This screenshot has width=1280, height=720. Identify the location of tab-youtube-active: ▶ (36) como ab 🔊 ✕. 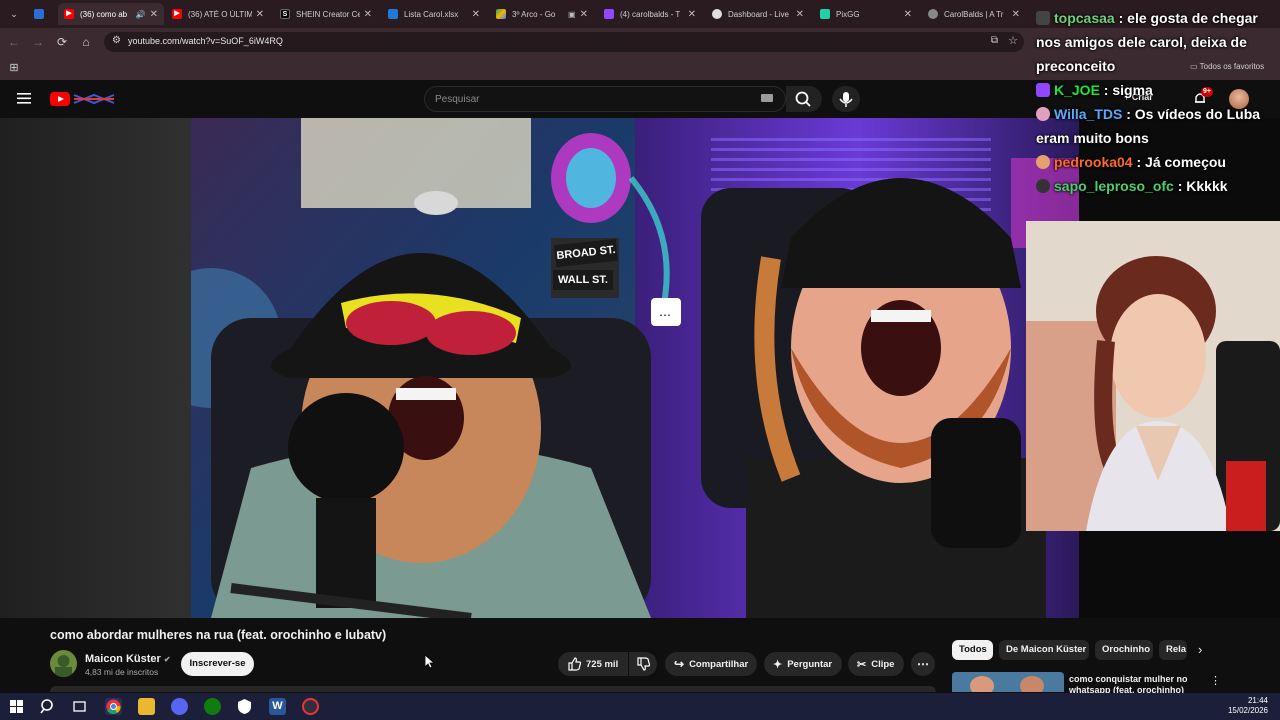
(111, 14).